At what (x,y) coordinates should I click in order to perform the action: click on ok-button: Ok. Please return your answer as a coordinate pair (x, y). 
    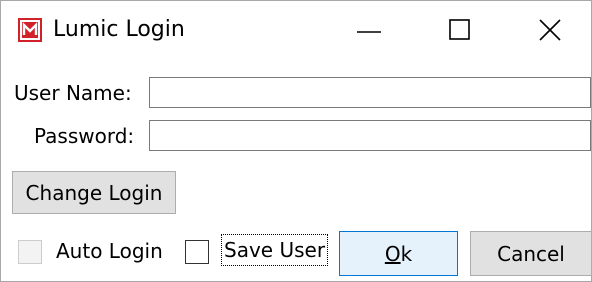
    Looking at the image, I should click on (398, 253).